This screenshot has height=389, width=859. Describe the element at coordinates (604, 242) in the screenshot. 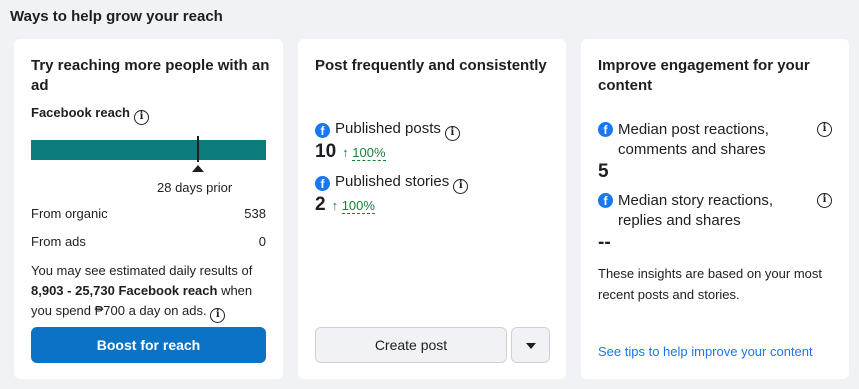

I see `median-story-reactions-value: --` at that location.